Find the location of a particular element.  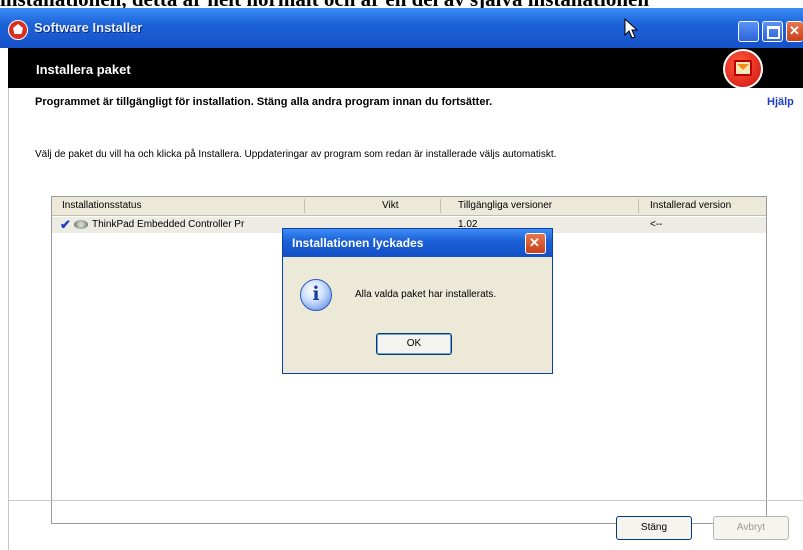

window-title: Software Installer is located at coordinates (88, 27).